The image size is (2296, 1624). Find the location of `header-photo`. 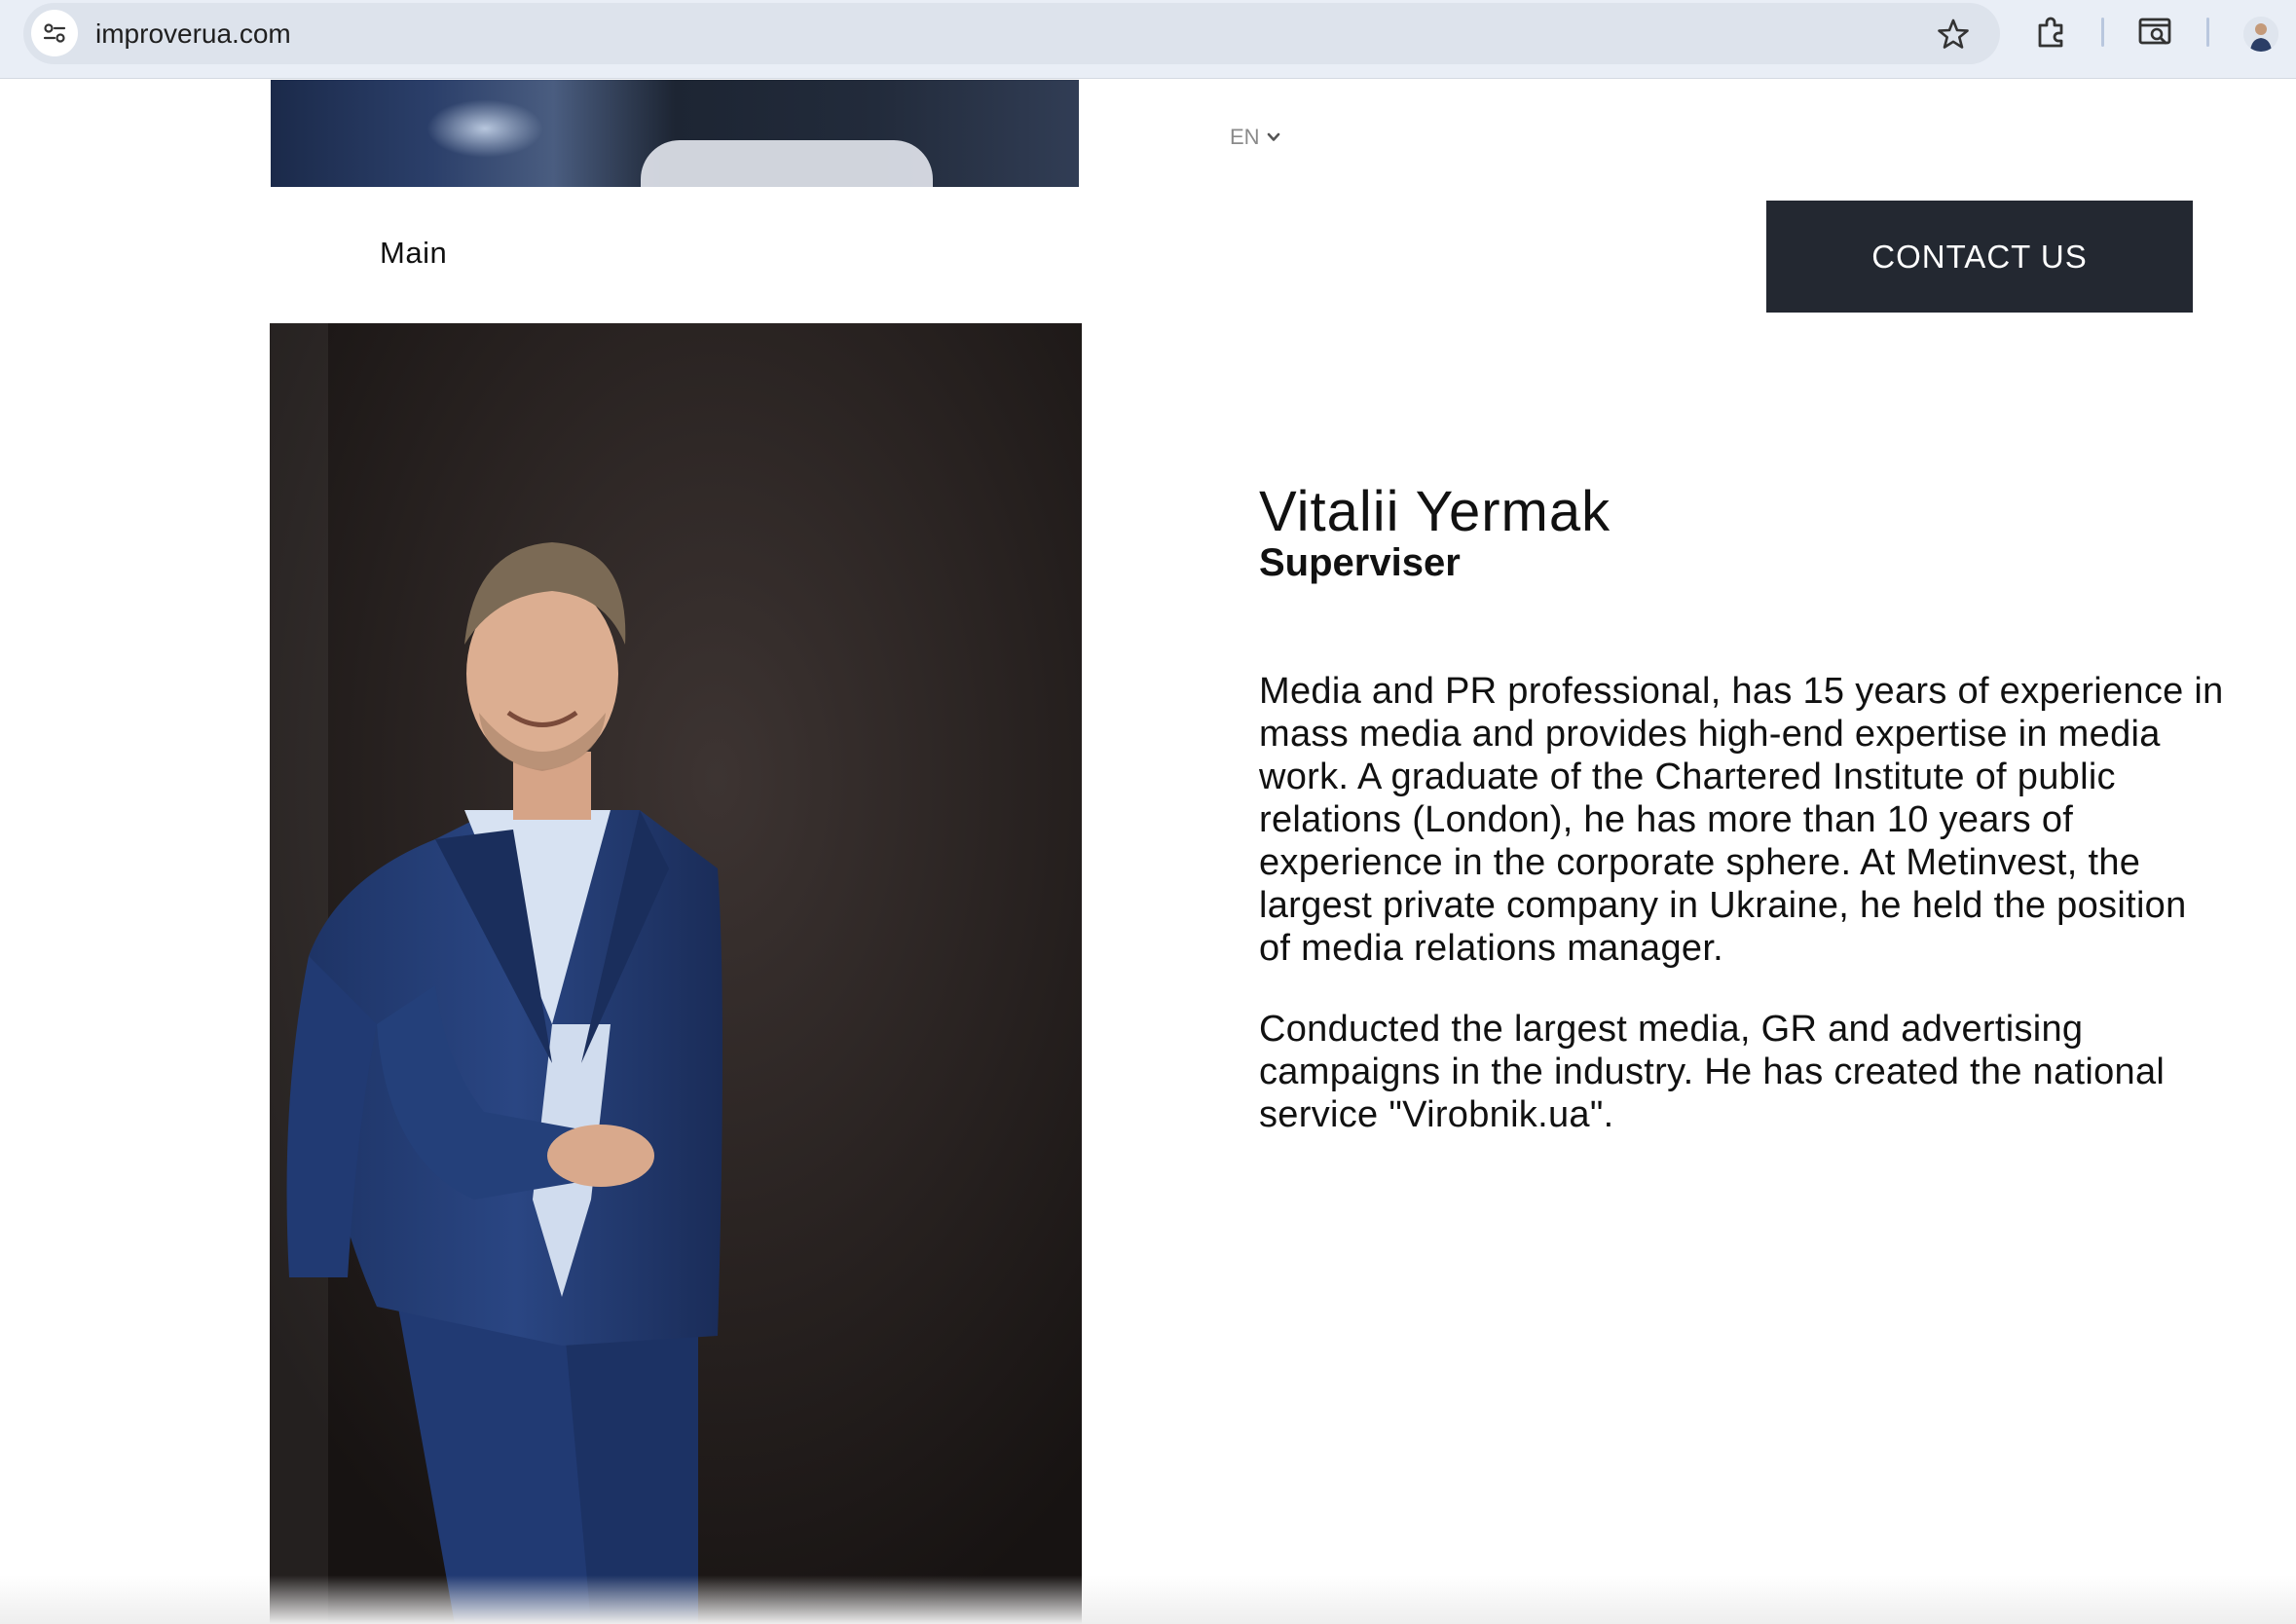

header-photo is located at coordinates (675, 133).